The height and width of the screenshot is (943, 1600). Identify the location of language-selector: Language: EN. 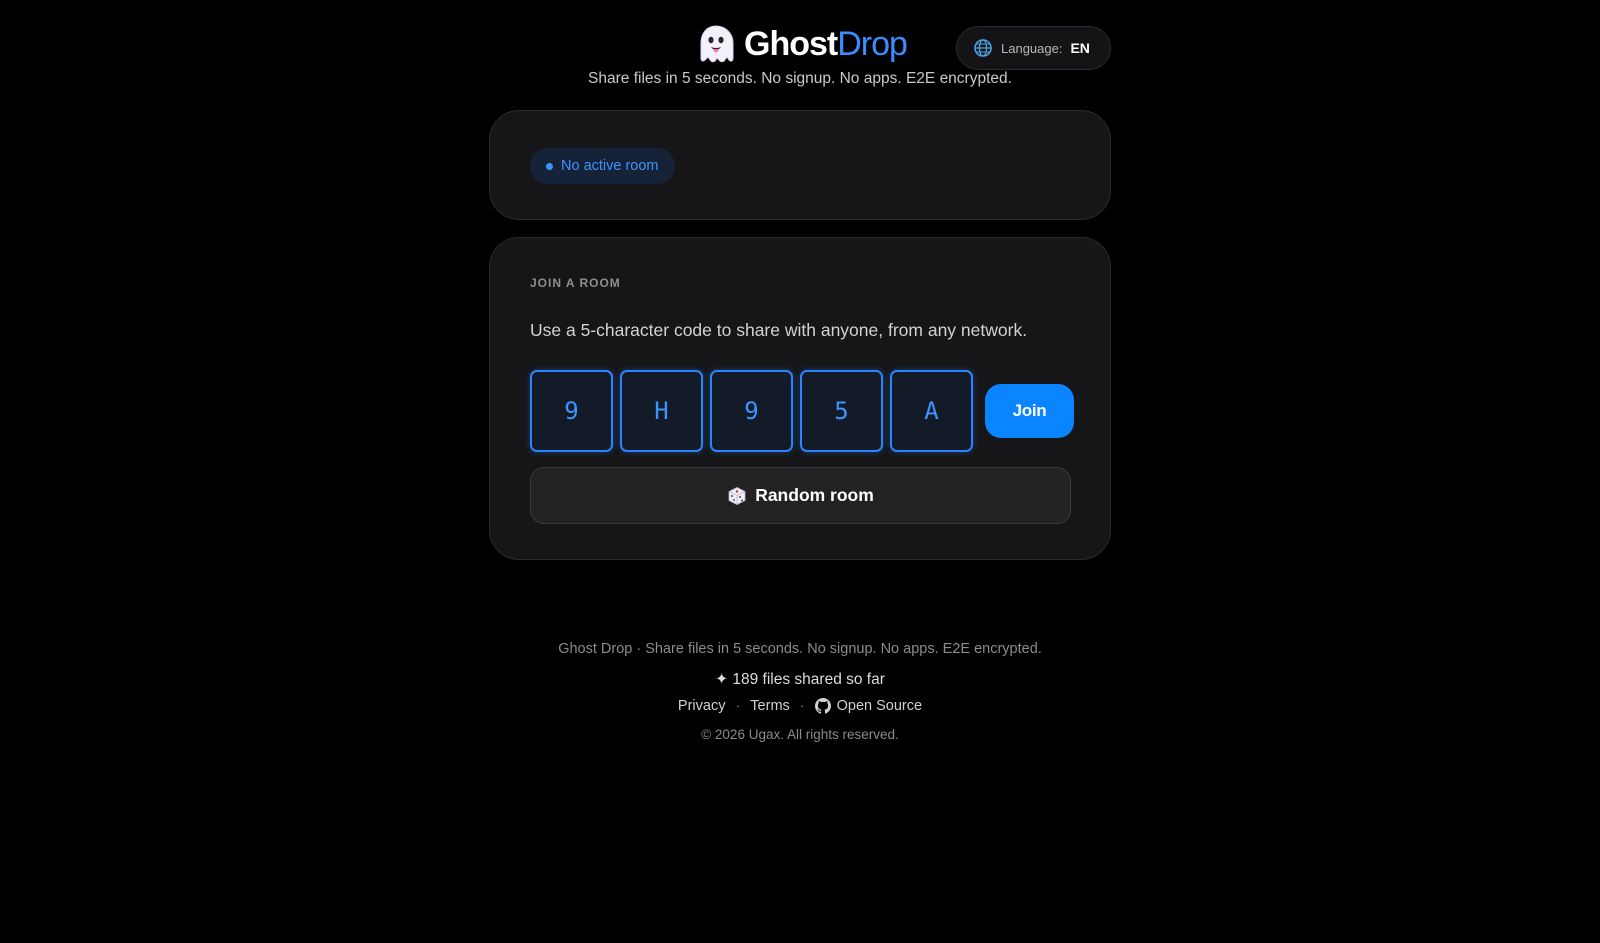
(1033, 48).